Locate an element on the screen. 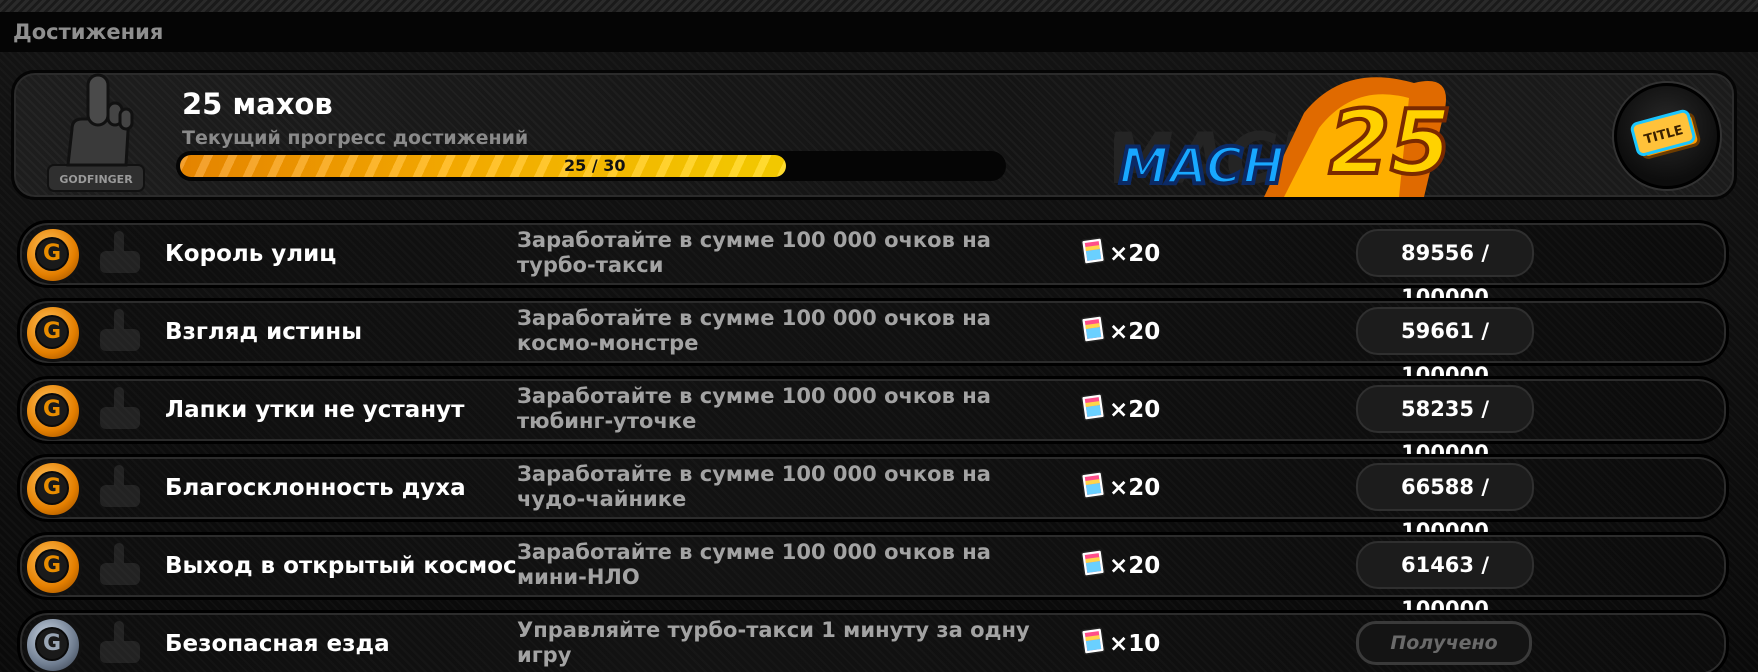 Image resolution: width=1758 pixels, height=672 pixels. title-tag-icon: TITLE is located at coordinates (1665, 134).